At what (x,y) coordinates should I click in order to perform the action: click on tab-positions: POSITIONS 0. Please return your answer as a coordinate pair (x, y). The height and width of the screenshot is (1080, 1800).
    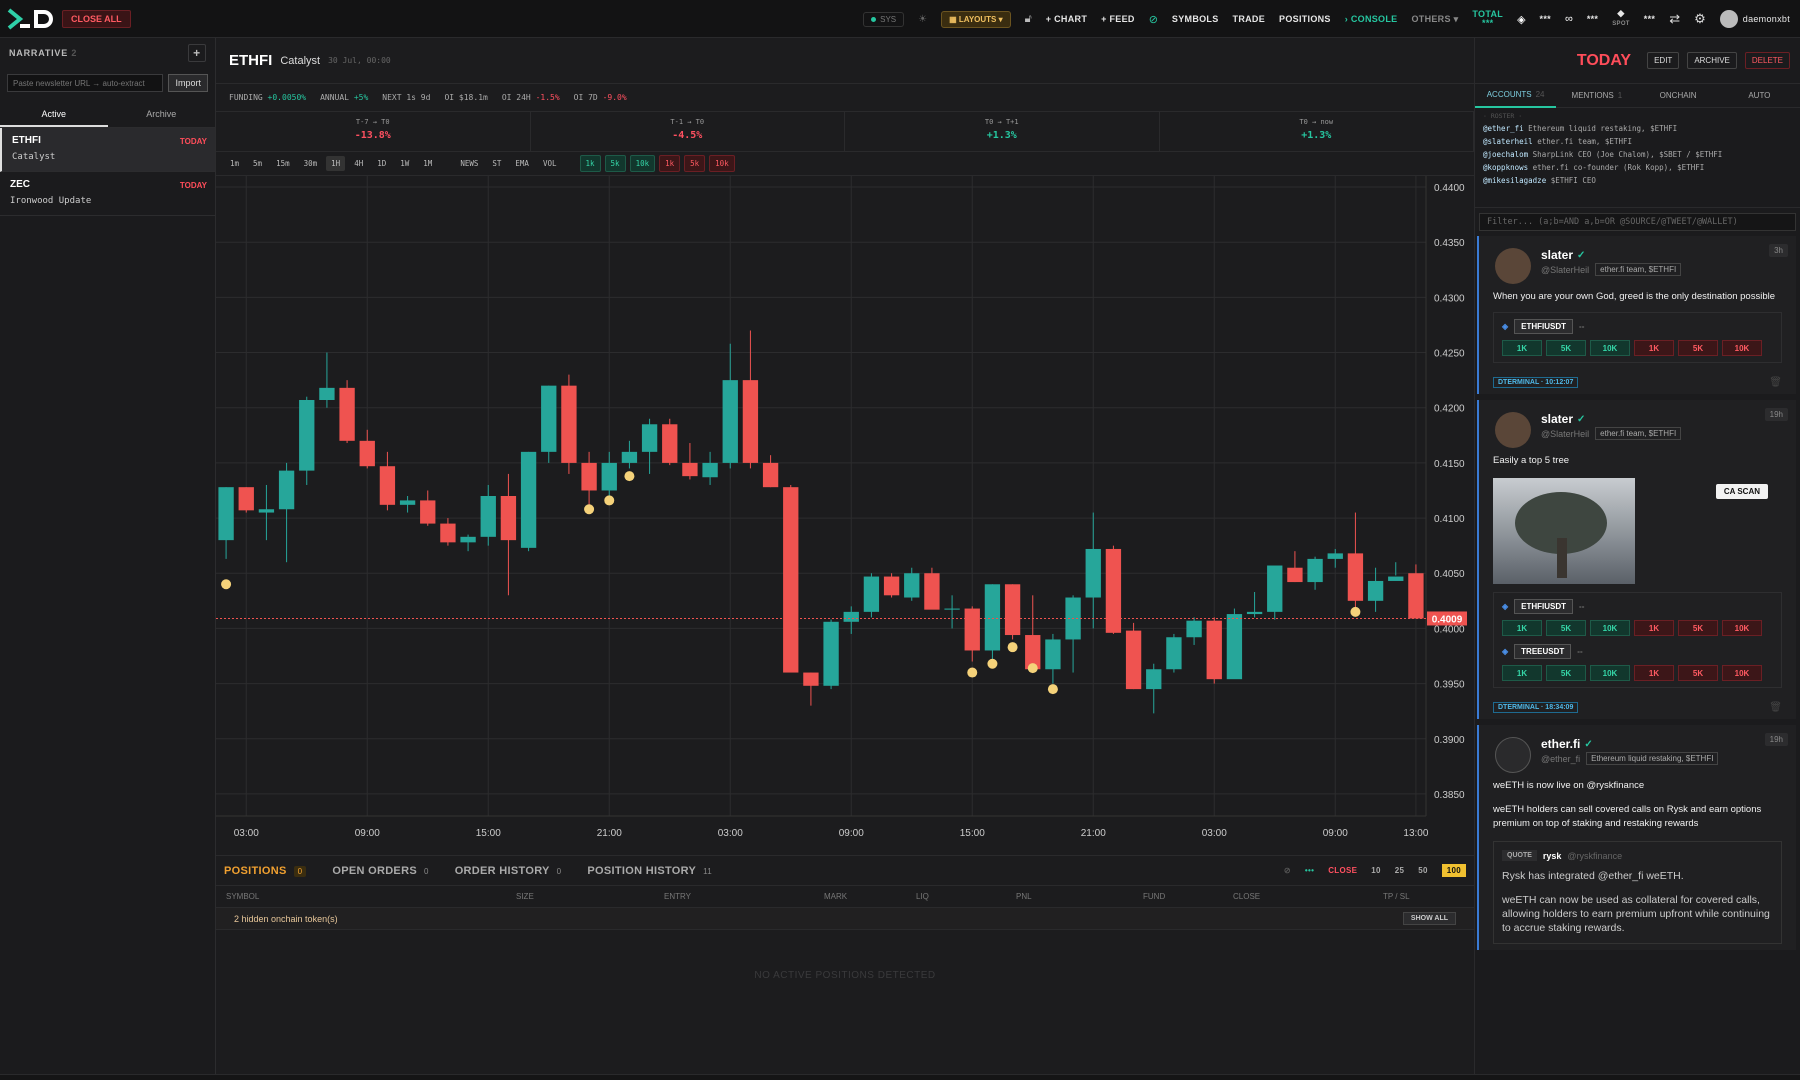
    Looking at the image, I should click on (265, 871).